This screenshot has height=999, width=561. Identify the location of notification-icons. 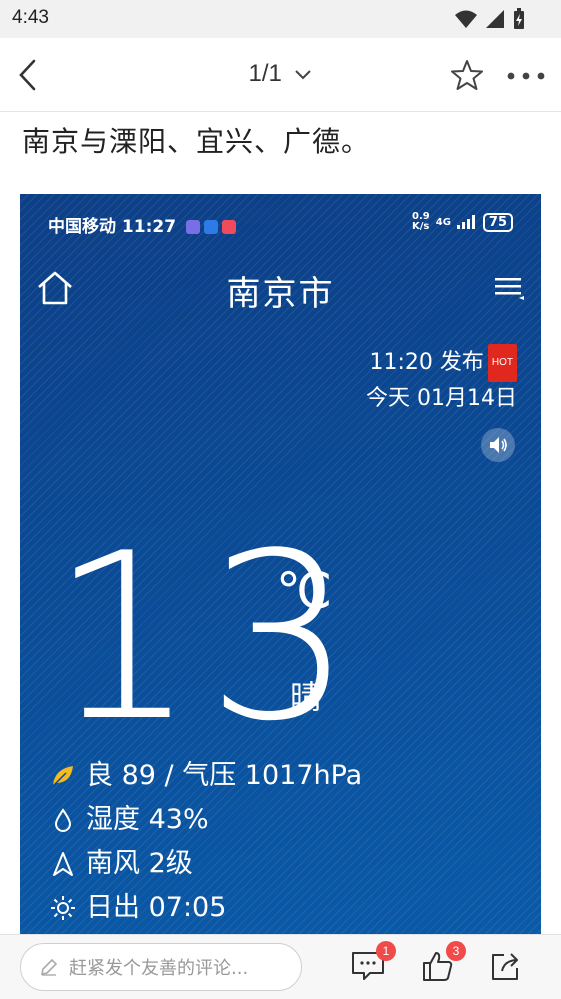
(210, 227).